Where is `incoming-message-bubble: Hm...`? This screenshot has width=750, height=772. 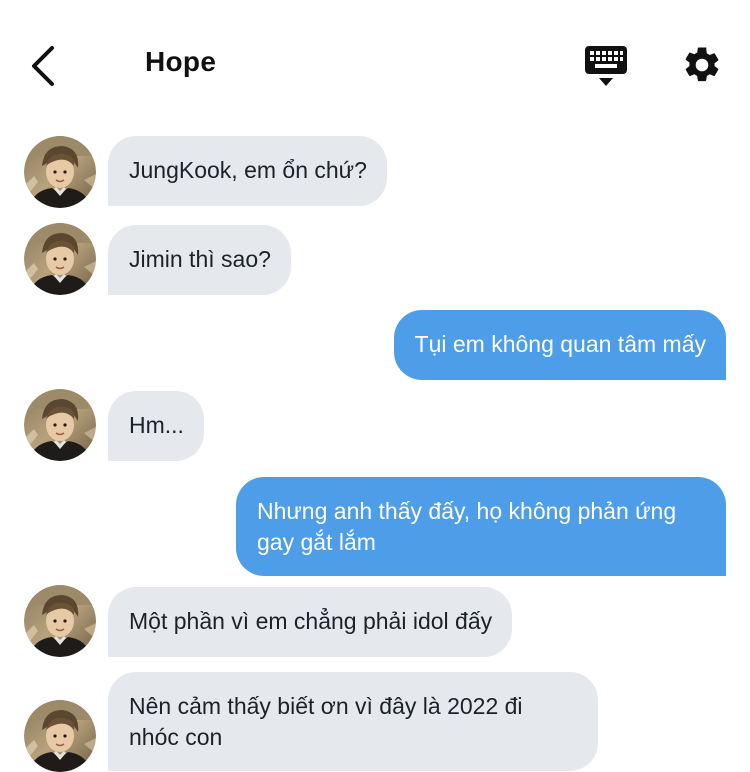
incoming-message-bubble: Hm... is located at coordinates (156, 426).